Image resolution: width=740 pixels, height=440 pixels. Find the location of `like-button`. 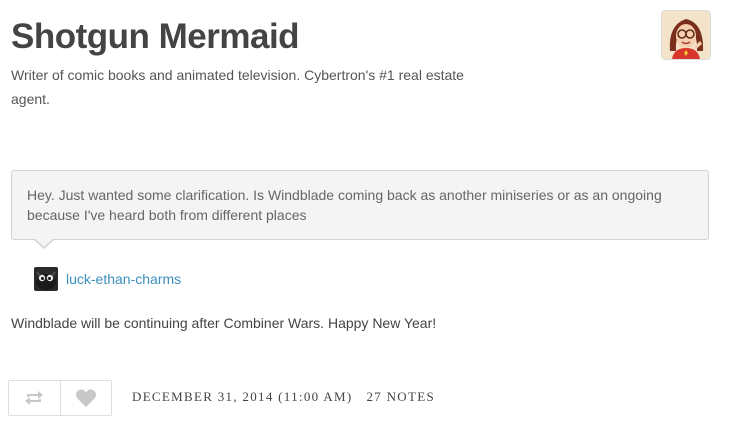

like-button is located at coordinates (85, 398).